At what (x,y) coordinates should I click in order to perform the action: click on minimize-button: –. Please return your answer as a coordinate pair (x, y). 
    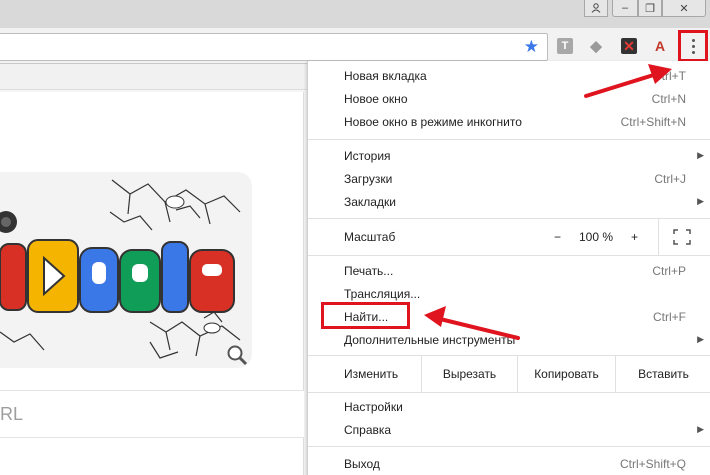
    Looking at the image, I should click on (625, 8).